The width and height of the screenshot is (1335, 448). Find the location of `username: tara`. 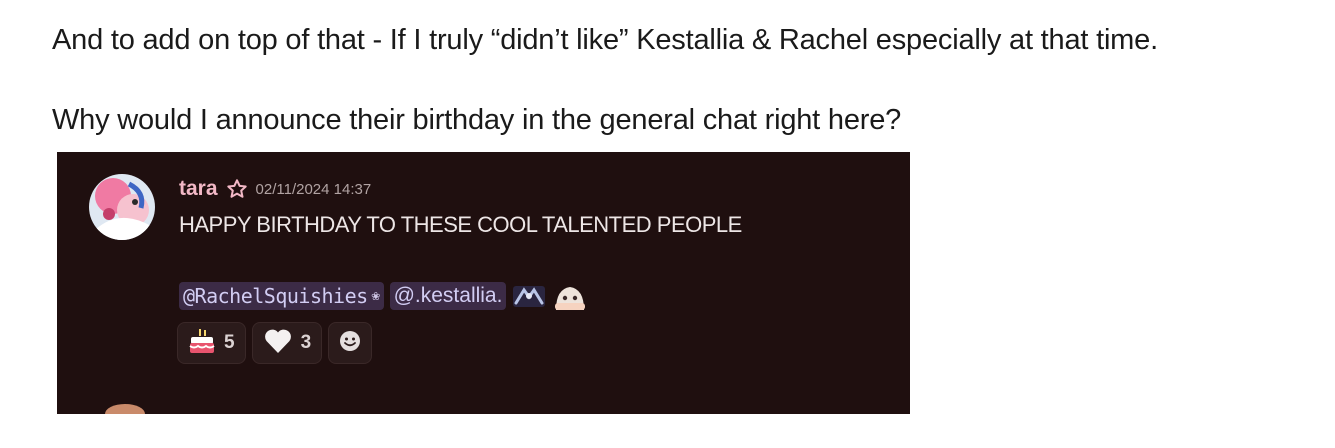

username: tara is located at coordinates (198, 189).